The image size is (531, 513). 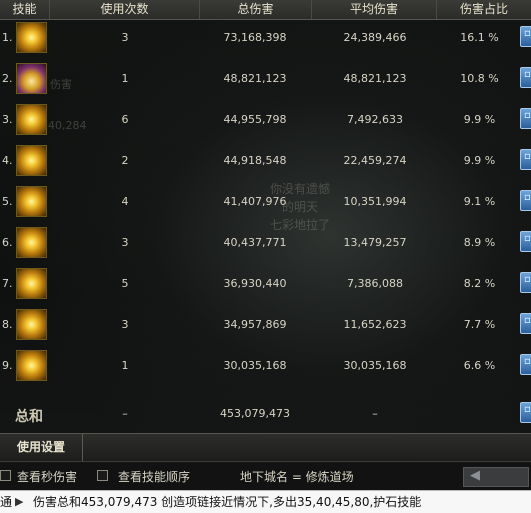 I want to click on table-row: 8. 3 34,957,869 11,652,623 7.7 % ▫, so click(x=265, y=325).